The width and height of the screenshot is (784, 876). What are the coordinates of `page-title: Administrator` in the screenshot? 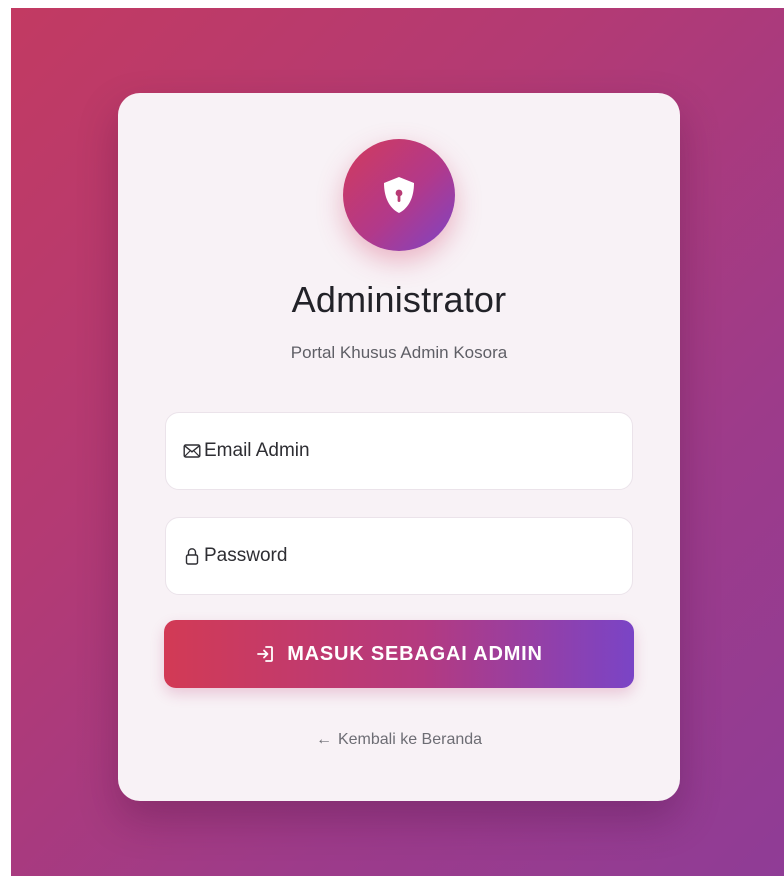 It's located at (399, 299).